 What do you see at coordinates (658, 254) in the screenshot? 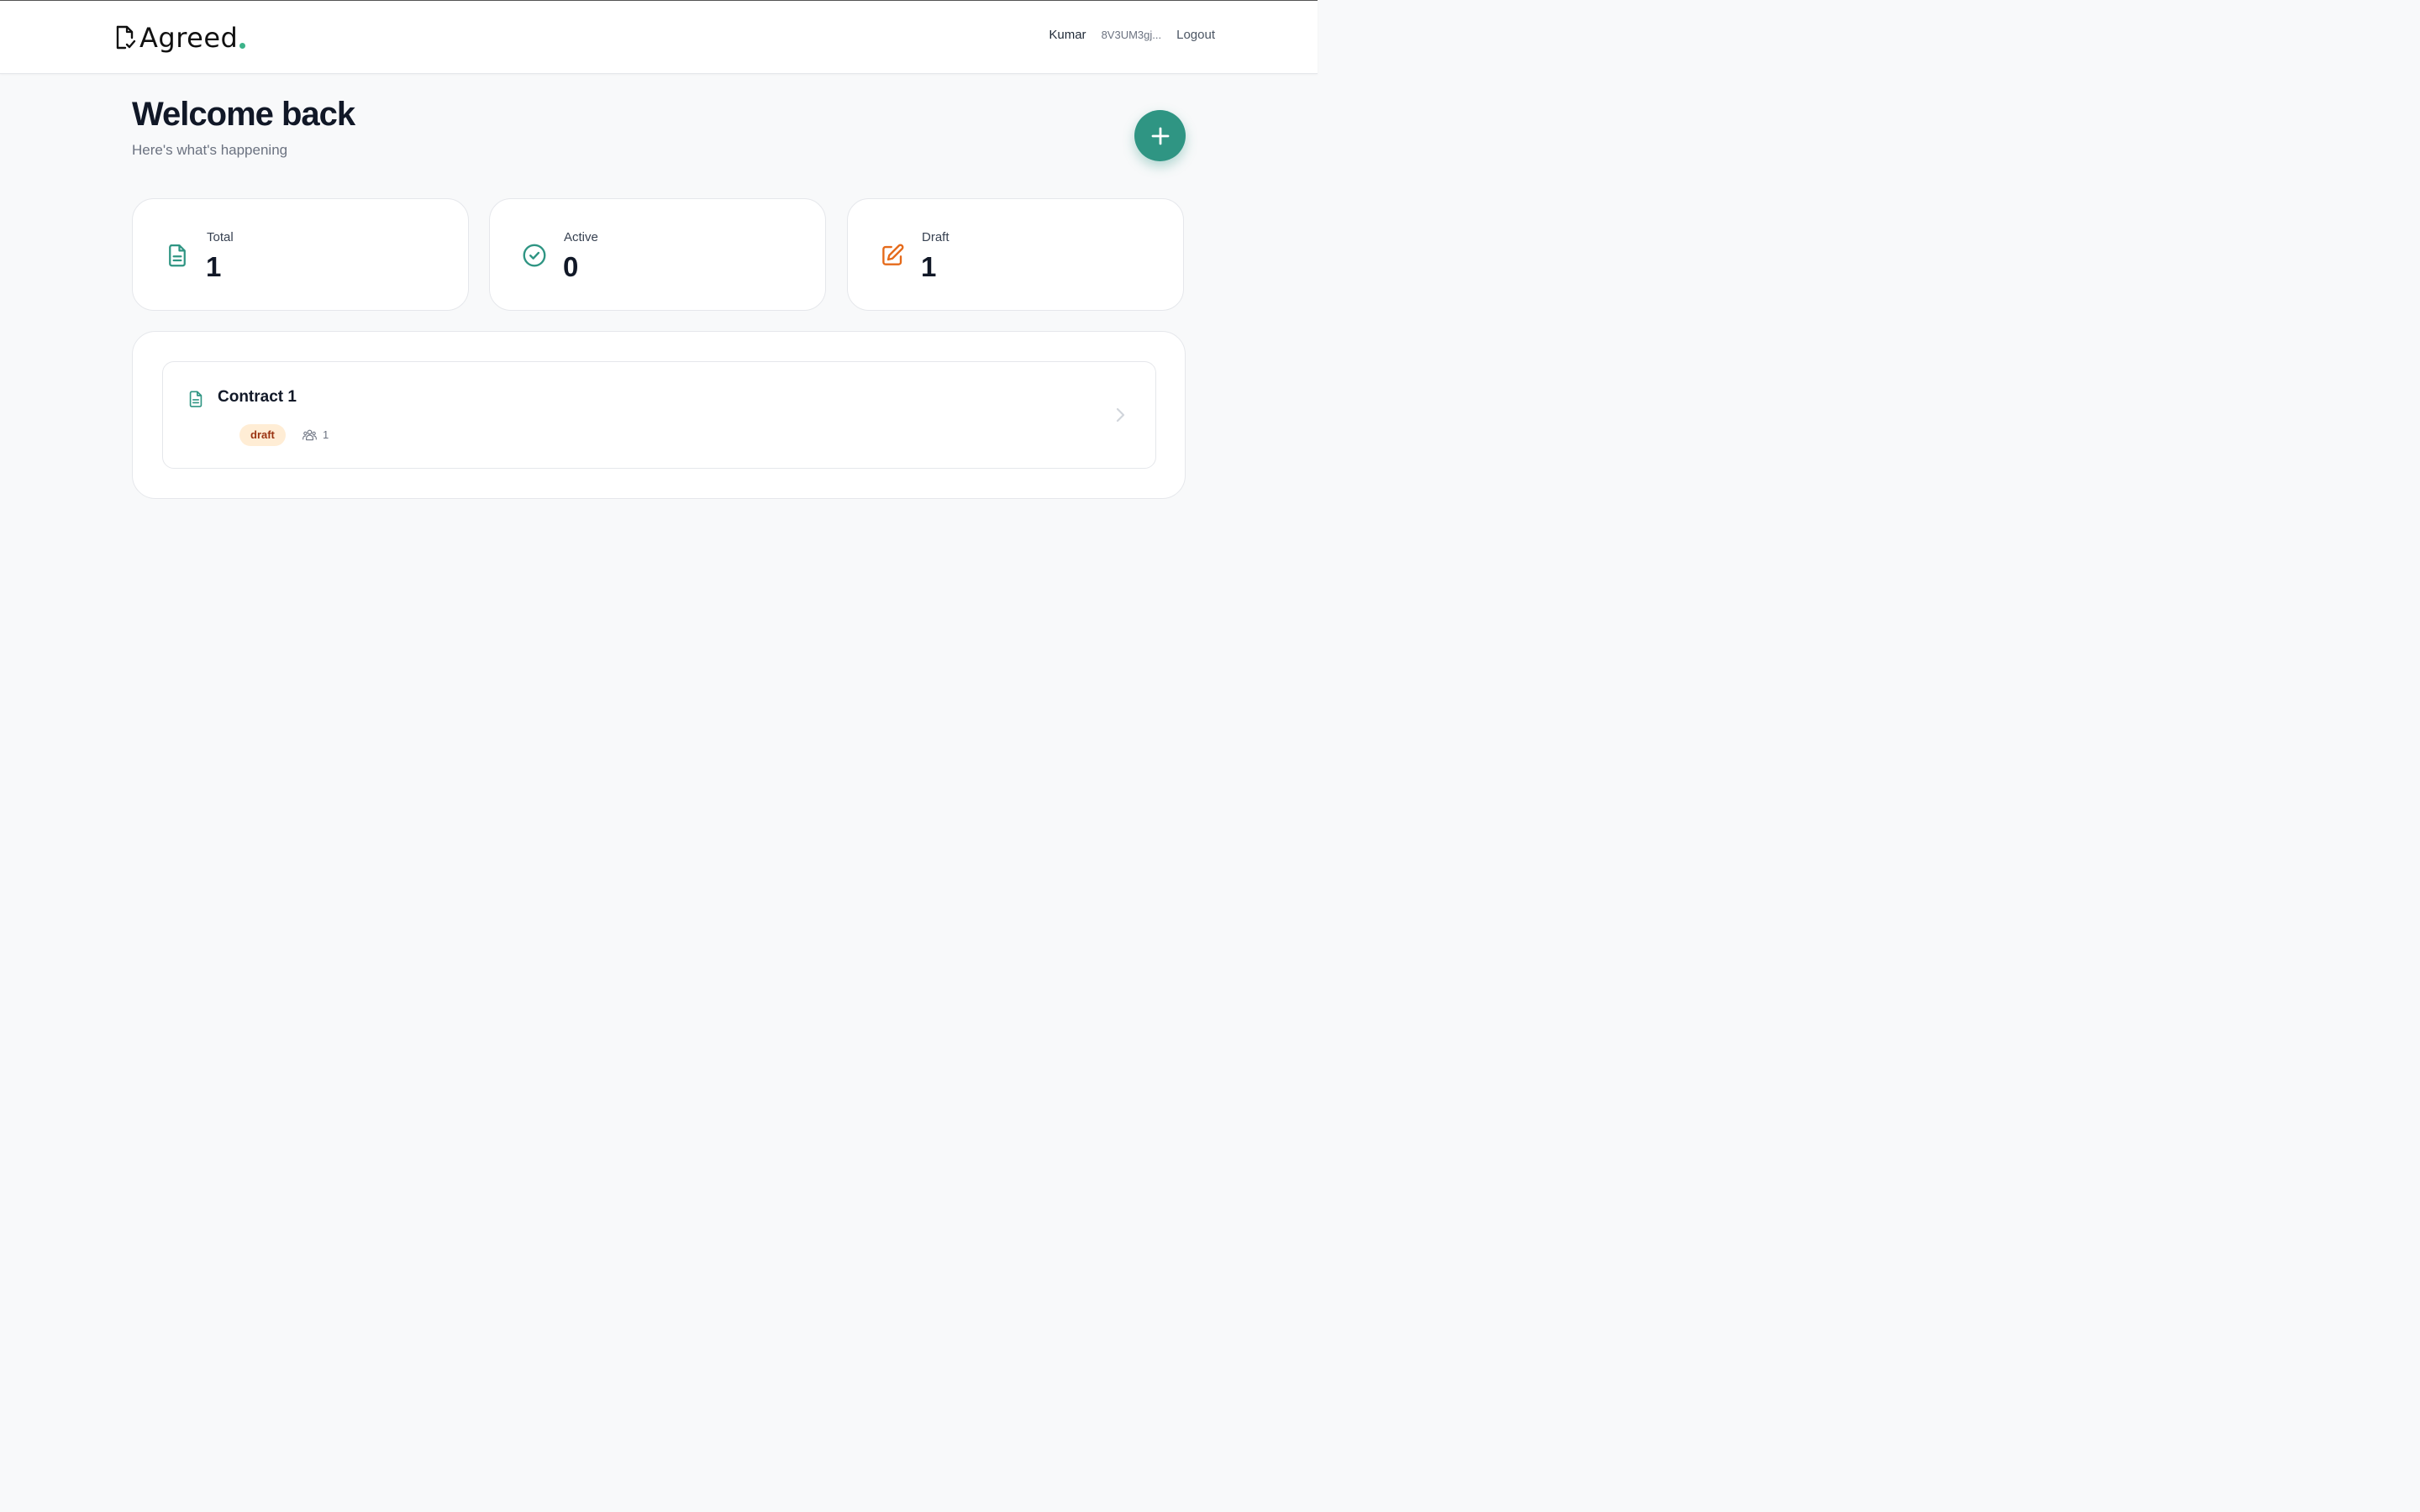
I see `stat-card-active: Active 0` at bounding box center [658, 254].